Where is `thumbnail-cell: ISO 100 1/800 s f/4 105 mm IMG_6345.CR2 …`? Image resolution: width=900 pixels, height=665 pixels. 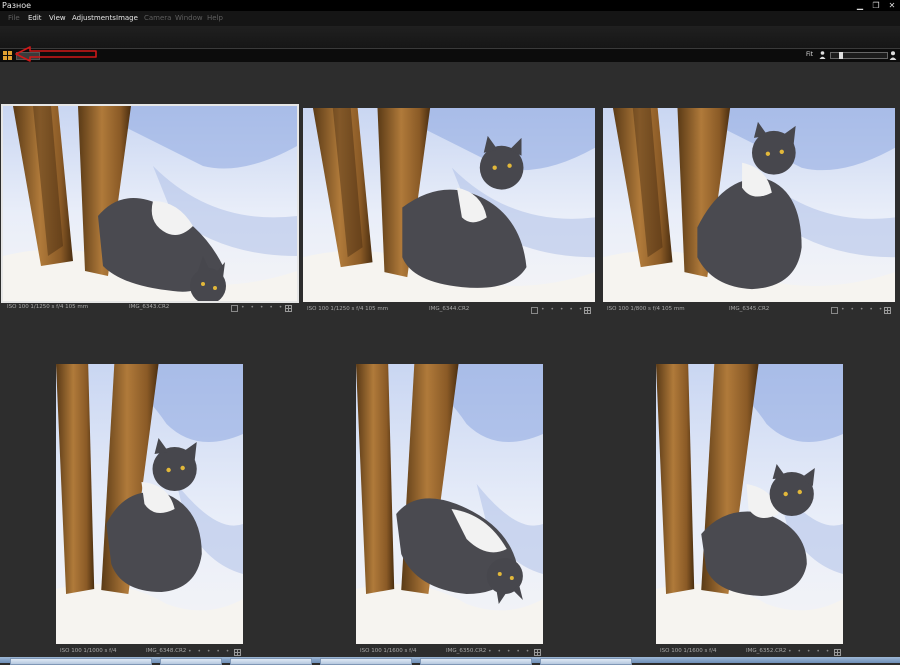
thumbnail-cell: ISO 100 1/800 s f/4 105 mm IMG_6345.CR2 … is located at coordinates (749, 213).